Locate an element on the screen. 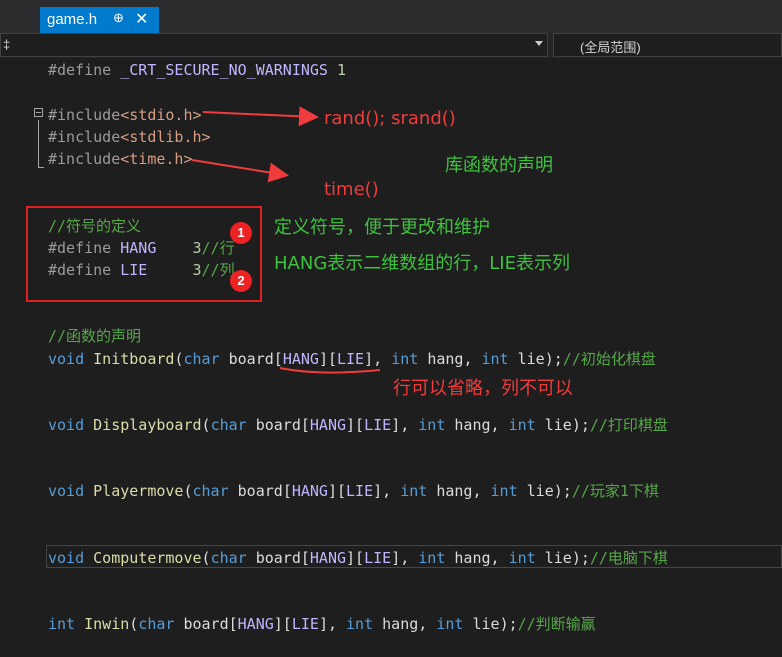 The image size is (782, 657). annotation-define-note: 定义符号，便于更改和维护 is located at coordinates (382, 227).